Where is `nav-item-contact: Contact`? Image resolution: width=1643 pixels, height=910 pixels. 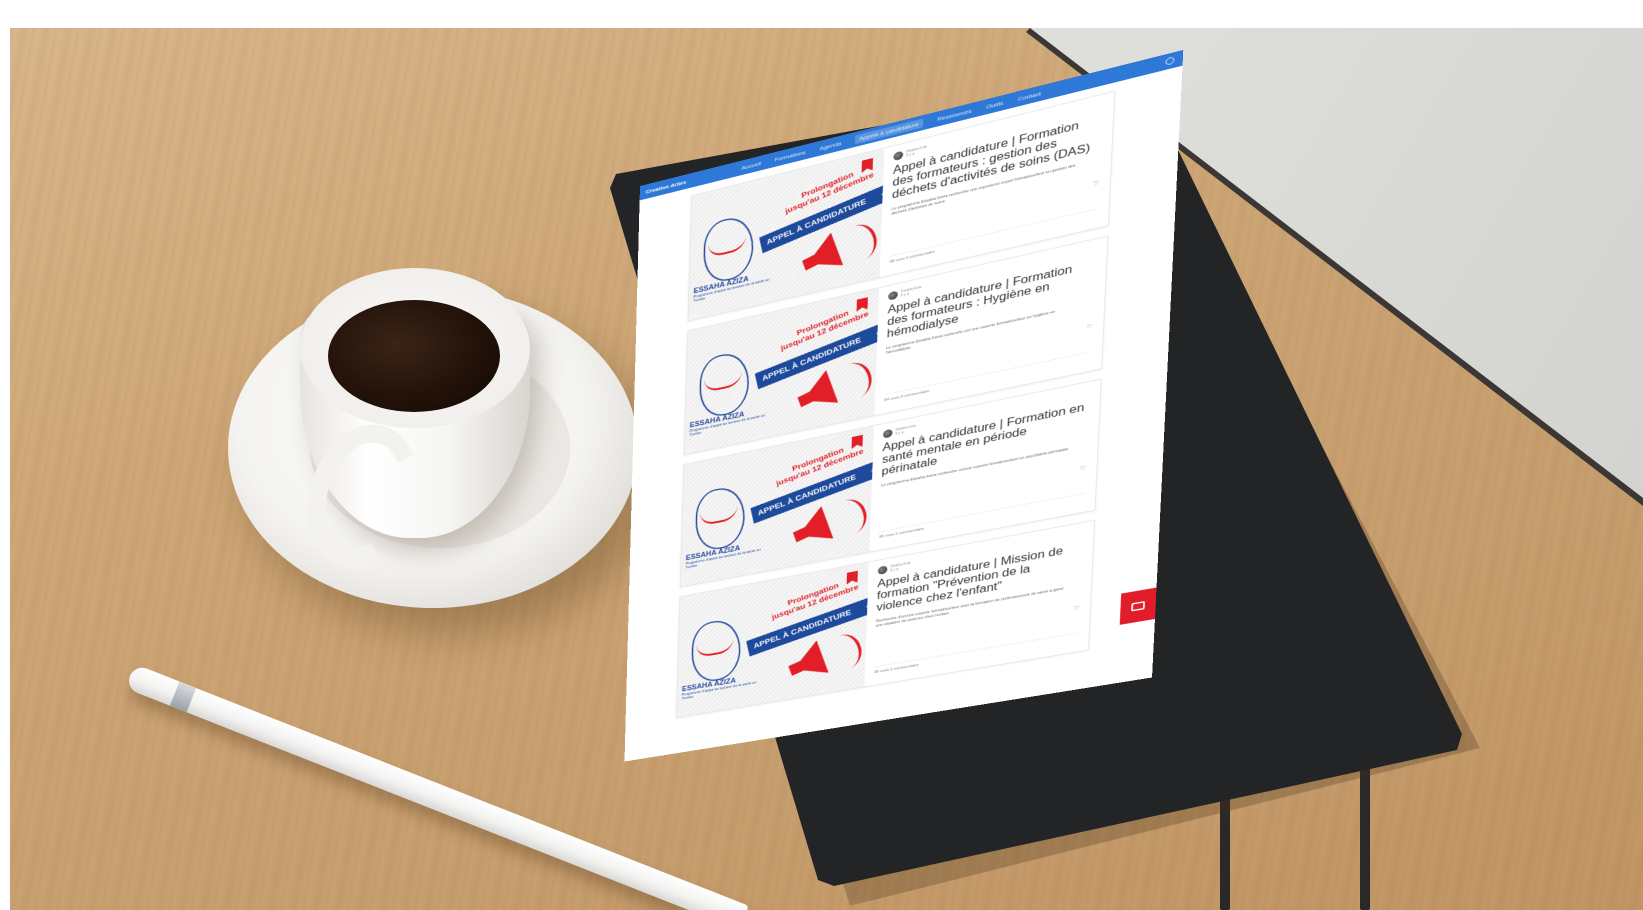
nav-item-contact: Contact is located at coordinates (1029, 96).